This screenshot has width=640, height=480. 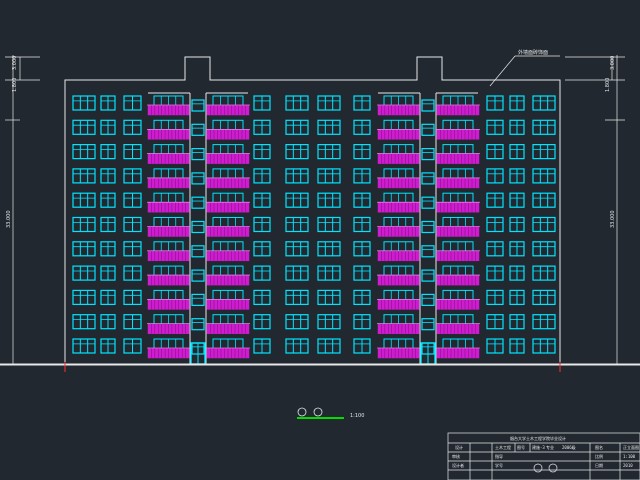 What do you see at coordinates (458, 324) in the screenshot?
I see `balcony-f10-b4` at bounding box center [458, 324].